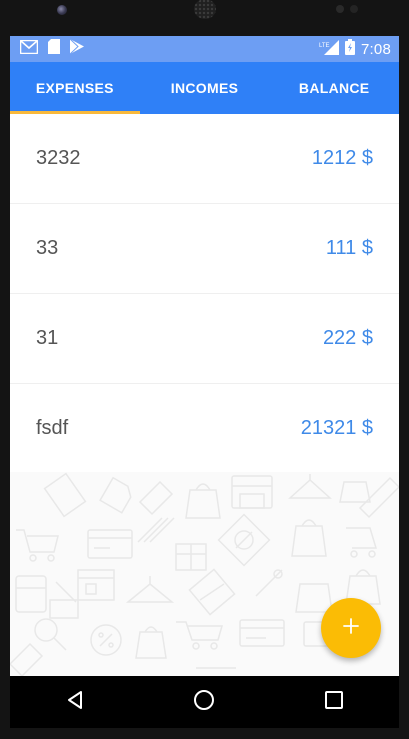  Describe the element at coordinates (340, 9) in the screenshot. I see `proximity-sensor` at that location.